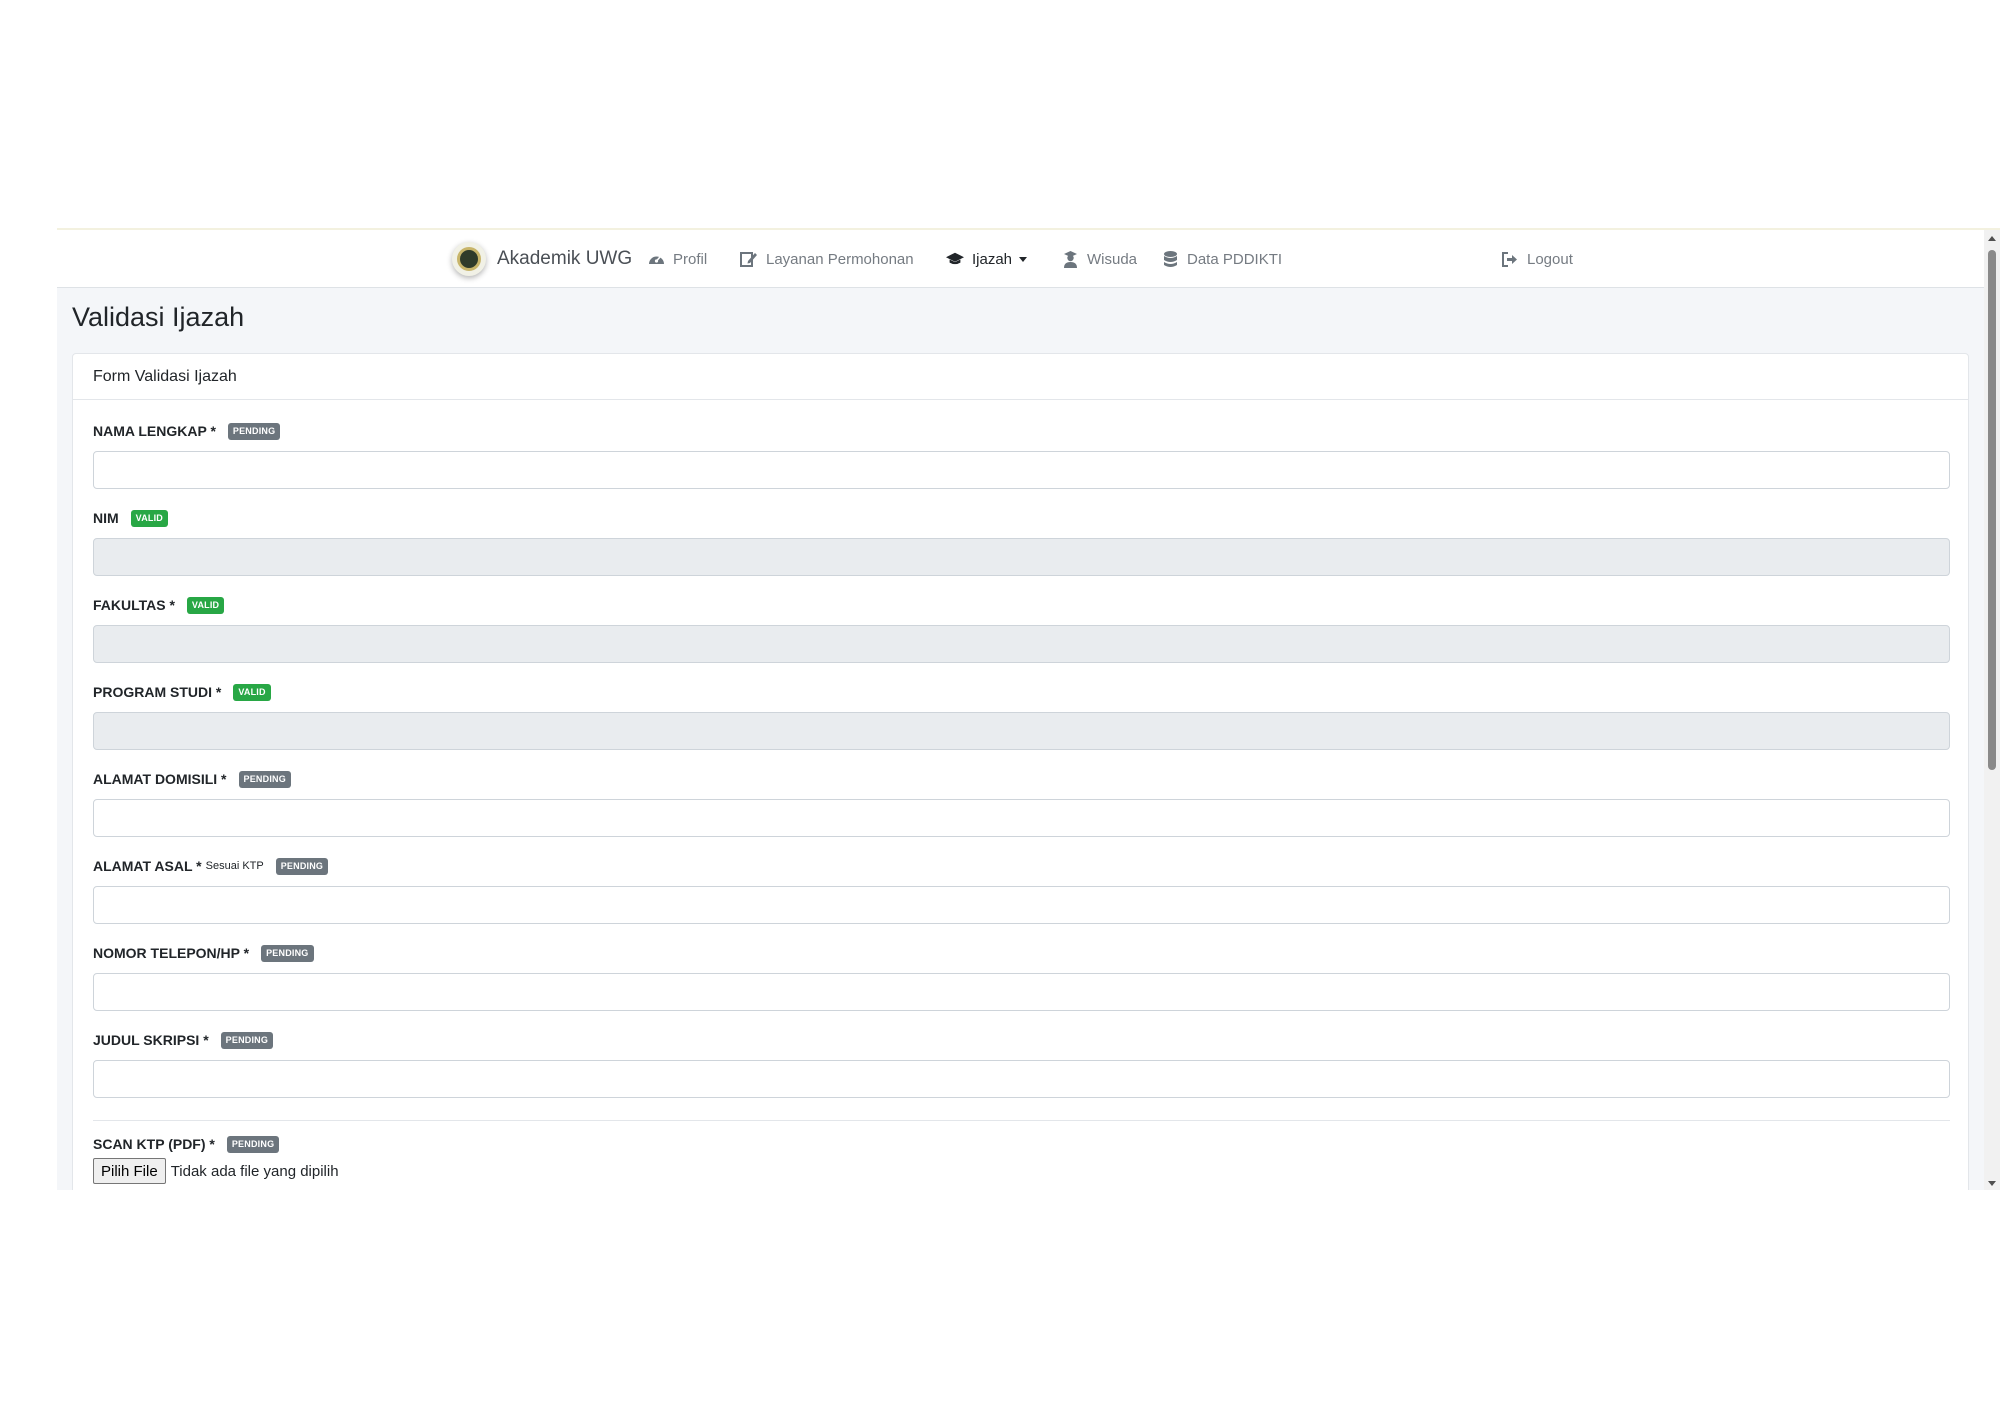 This screenshot has height=1414, width=2000. I want to click on field-label: NAMA LENGKAP *, so click(154, 431).